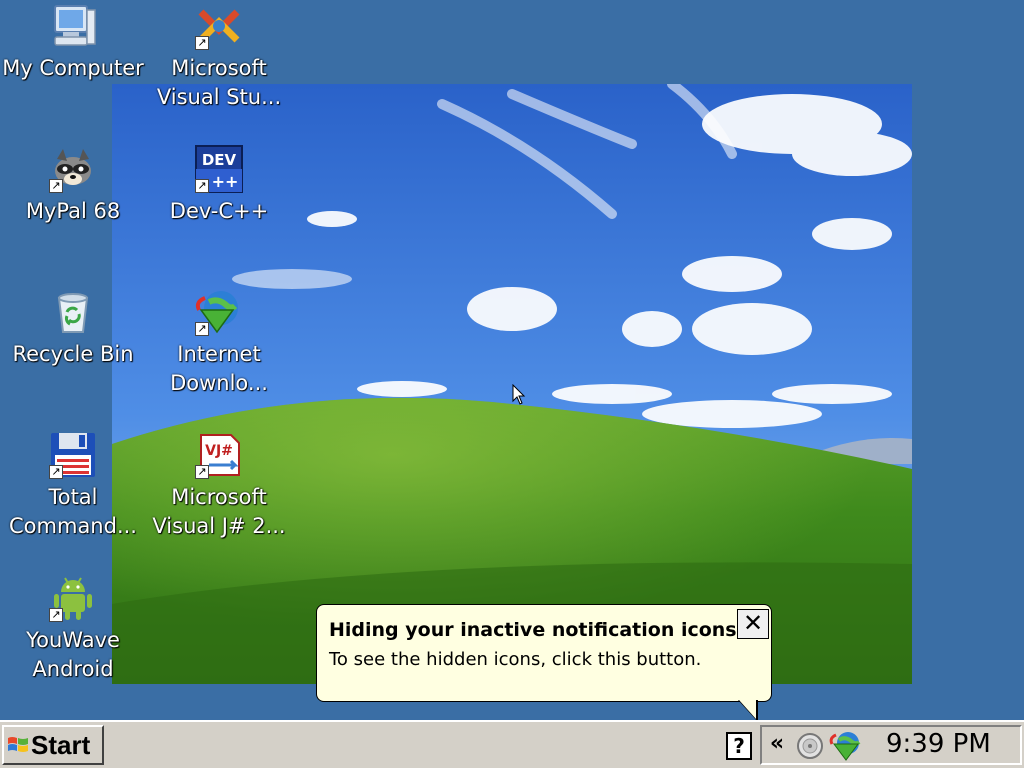 The width and height of the screenshot is (1024, 768). Describe the element at coordinates (753, 624) in the screenshot. I see `balloon-close-button: ✕` at that location.